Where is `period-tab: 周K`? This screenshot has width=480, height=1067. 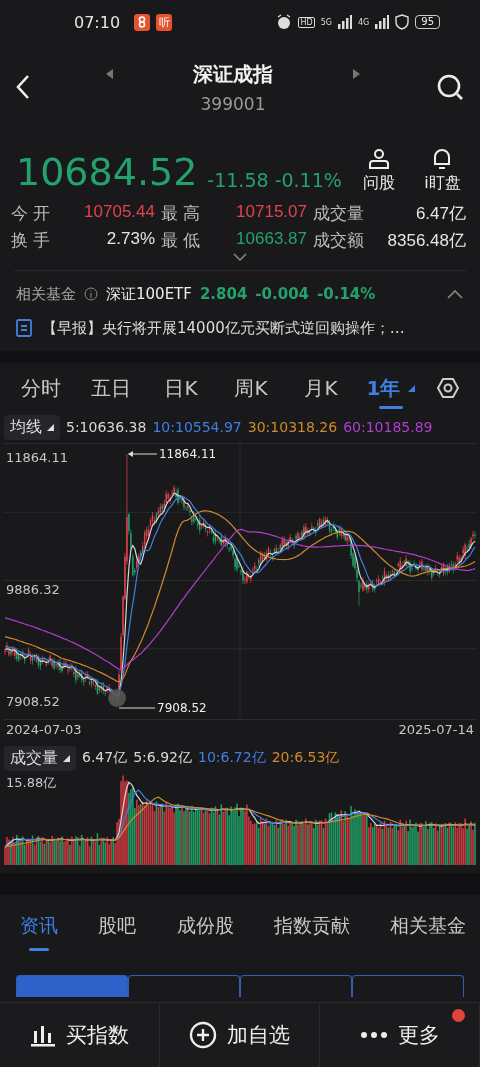
period-tab: 周K is located at coordinates (251, 388).